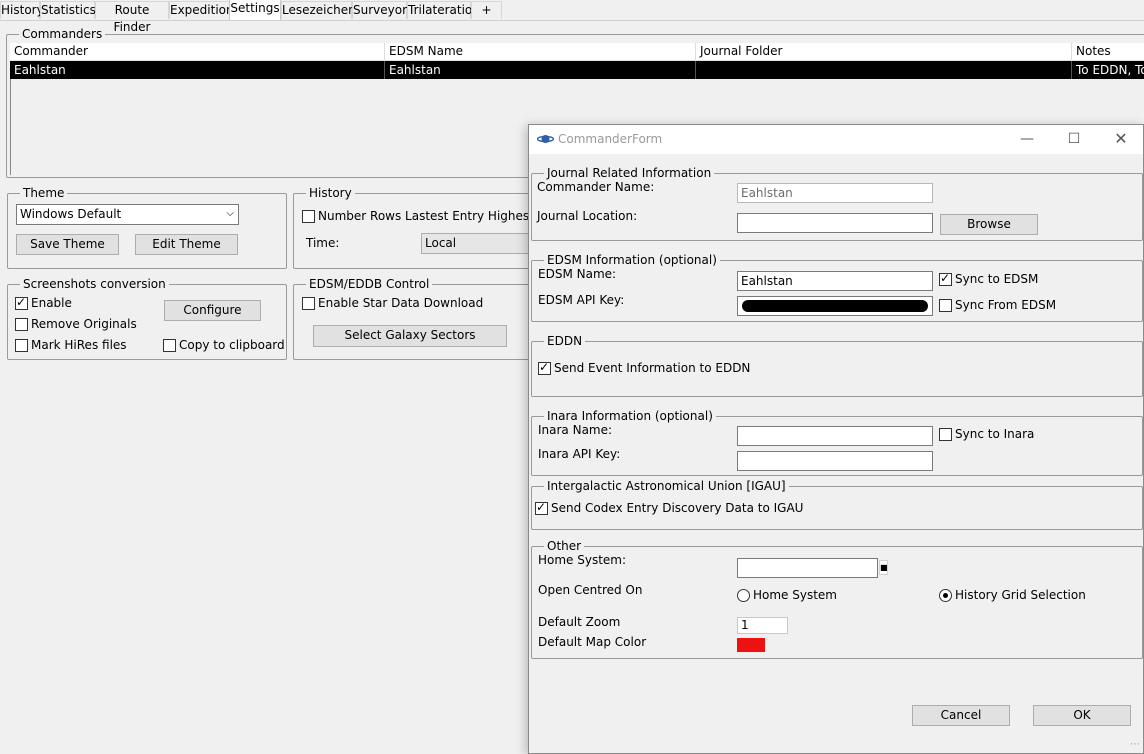  I want to click on edsm-name-label: EDSM Name:, so click(577, 274).